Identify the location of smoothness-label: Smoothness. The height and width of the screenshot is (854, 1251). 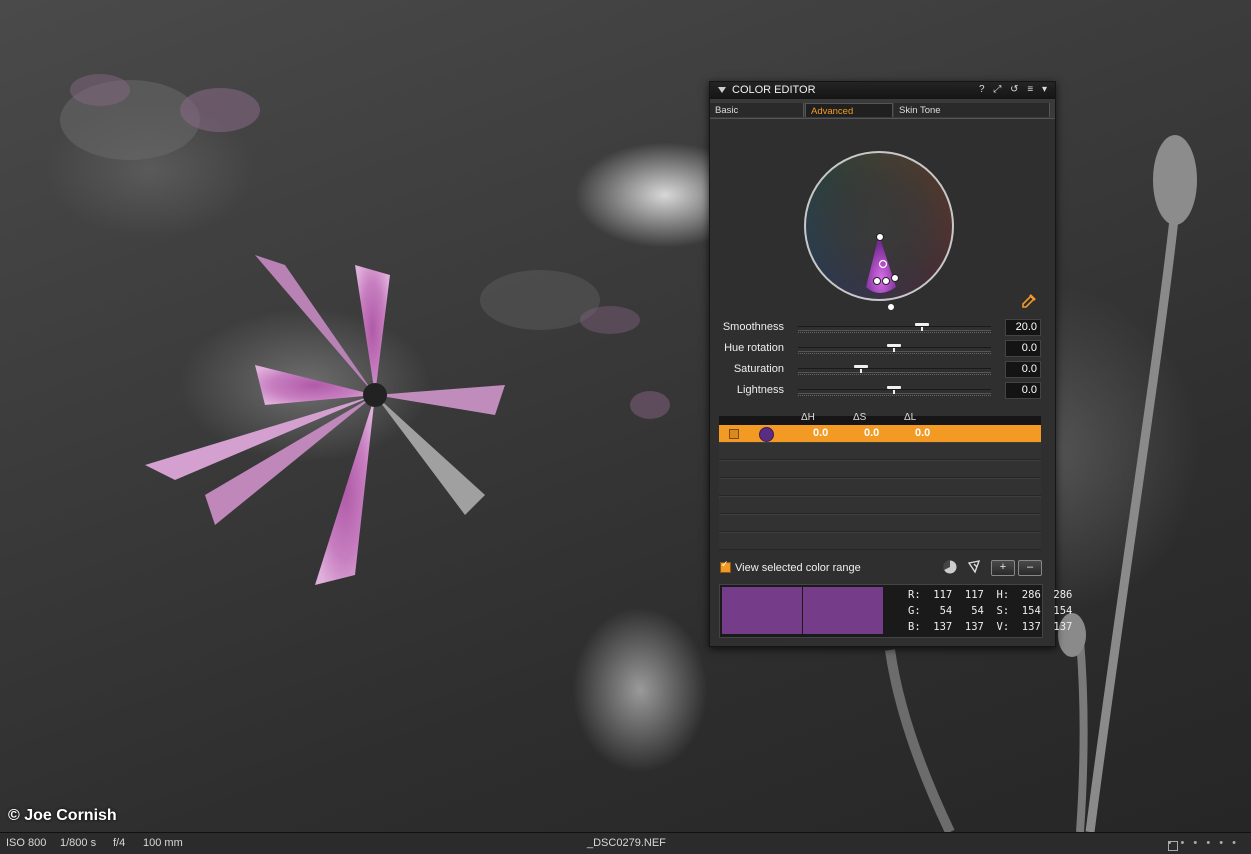
(753, 327).